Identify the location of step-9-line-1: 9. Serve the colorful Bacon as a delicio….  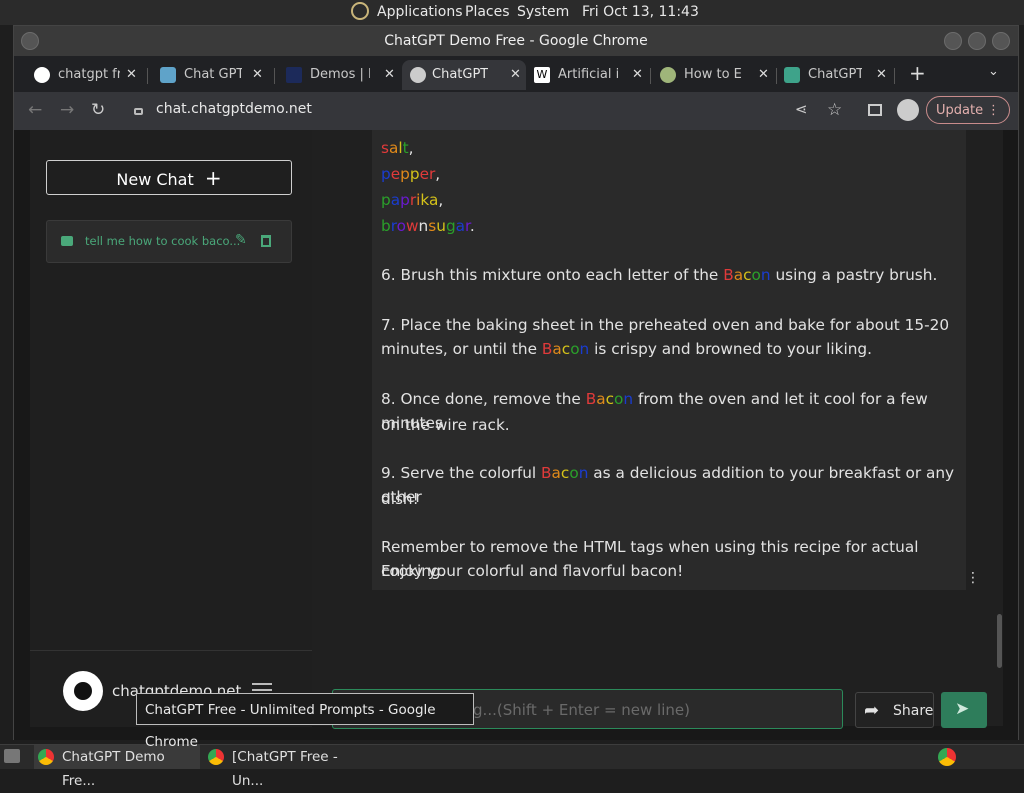
(673, 485).